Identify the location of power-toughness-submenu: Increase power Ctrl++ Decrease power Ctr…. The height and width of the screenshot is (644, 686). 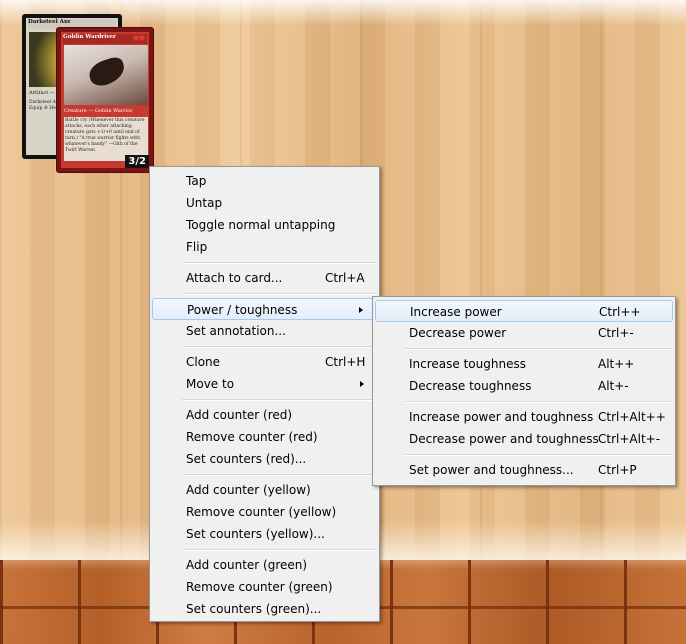
(524, 391).